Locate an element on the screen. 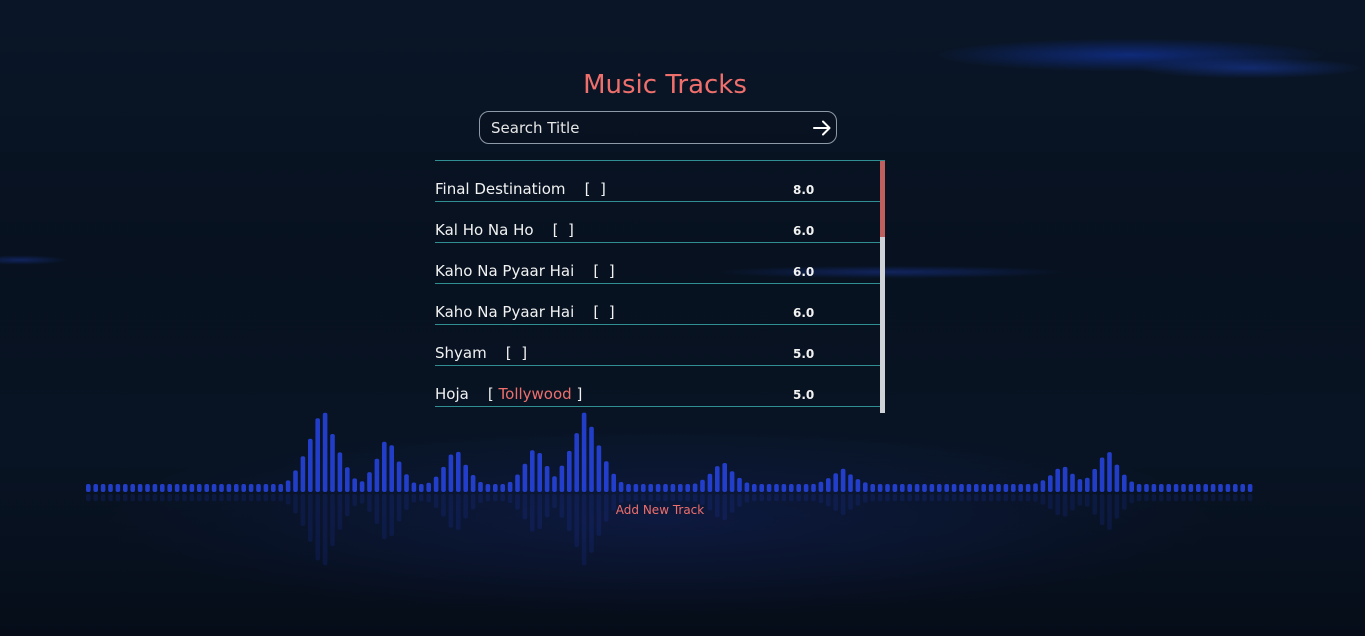 The image size is (1365, 636). track-row: Shyam [ ] 5.0 is located at coordinates (660, 345).